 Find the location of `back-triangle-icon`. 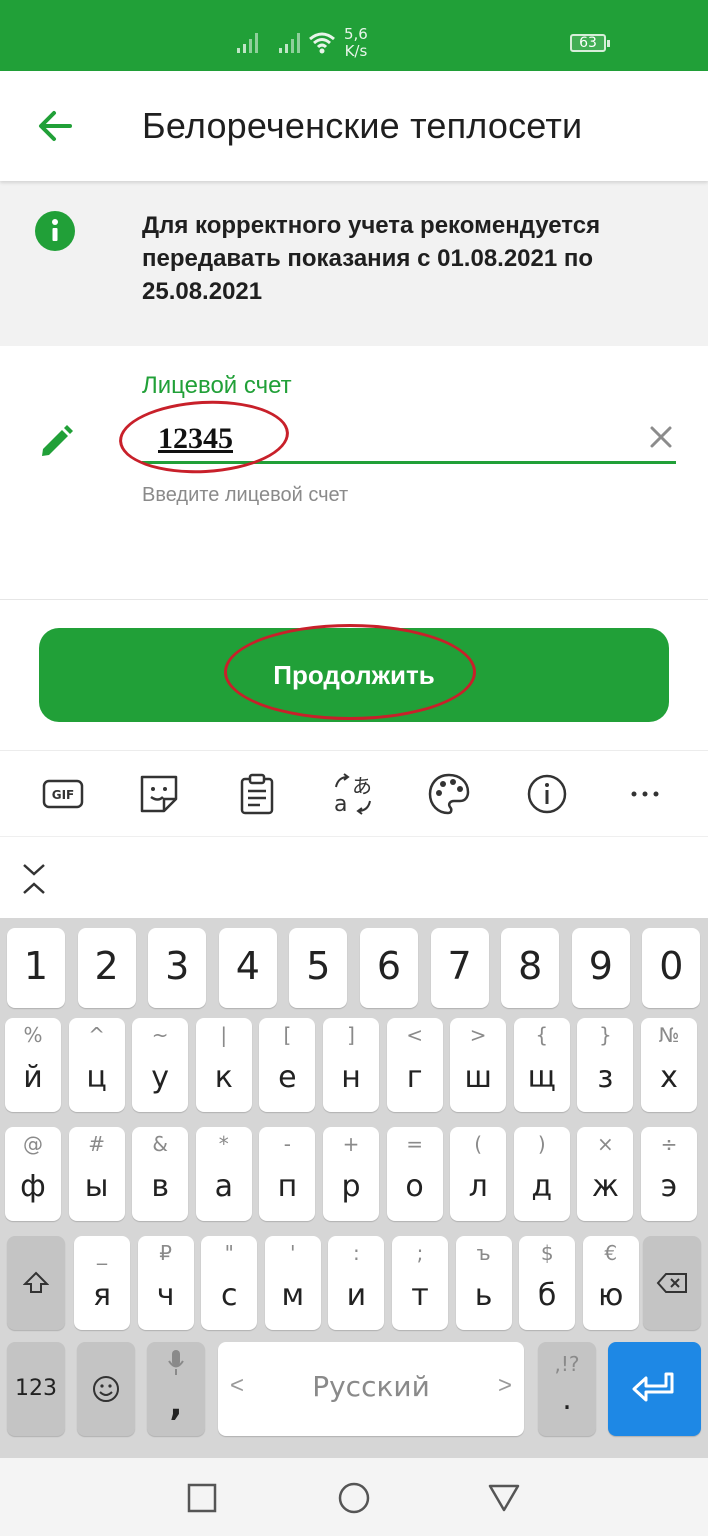

back-triangle-icon is located at coordinates (504, 1498).